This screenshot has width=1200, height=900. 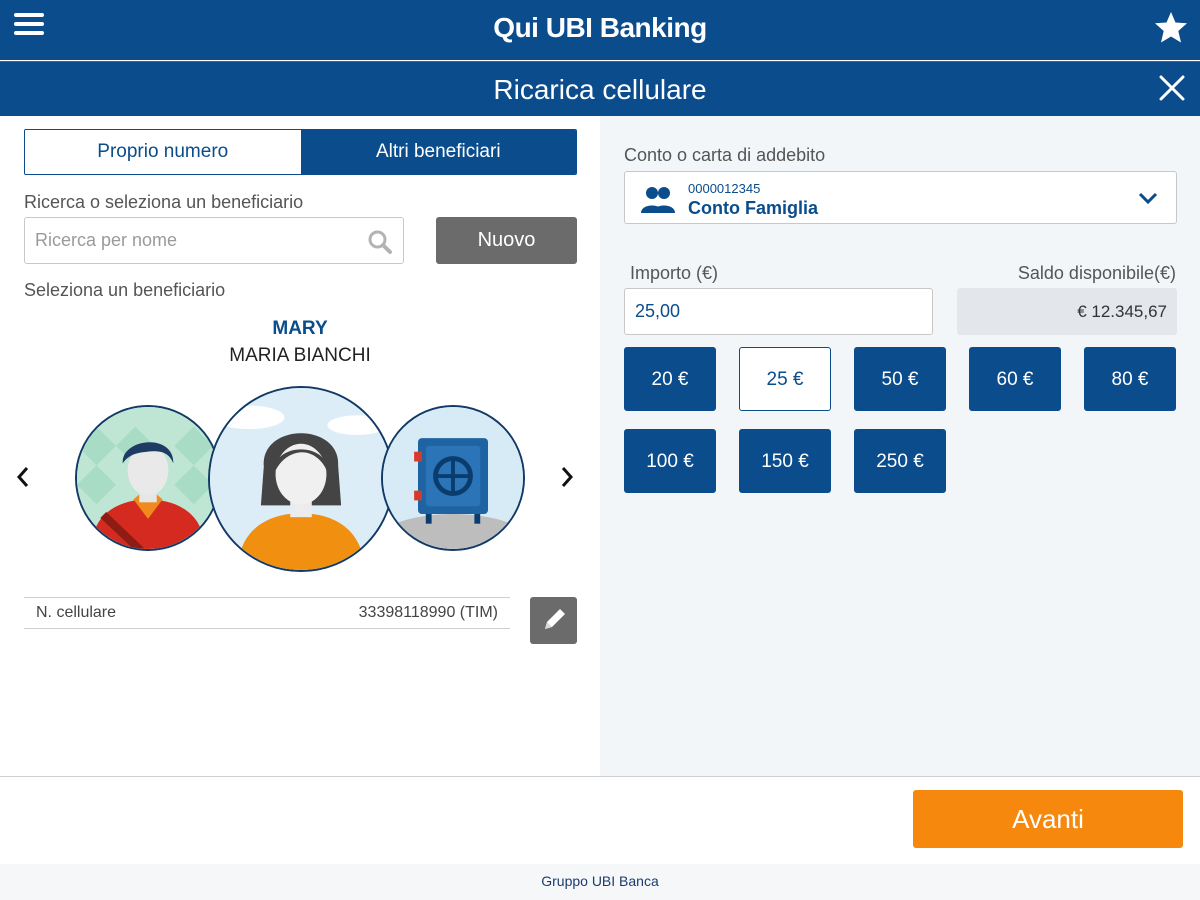 I want to click on phone-number-row: N. cellulare 33398118990 (TIM), so click(x=267, y=613).